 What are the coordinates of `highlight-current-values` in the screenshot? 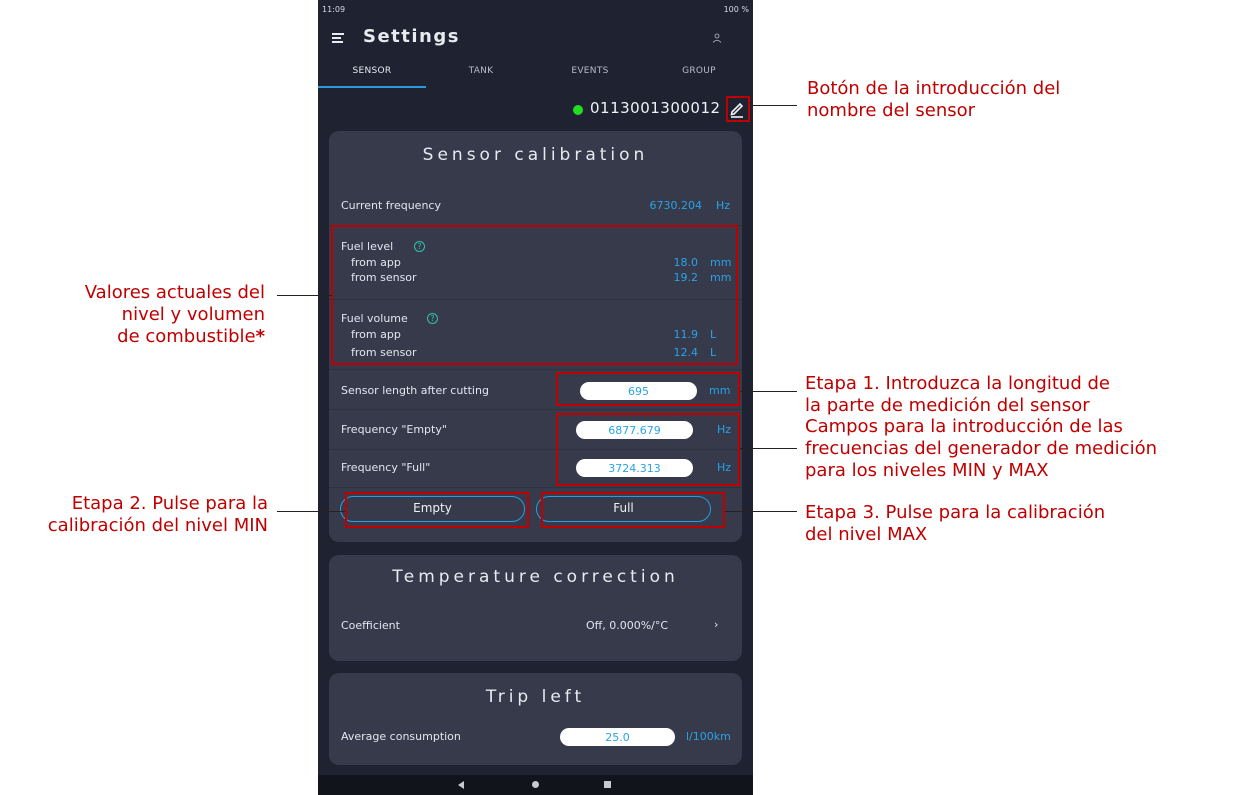 It's located at (534, 295).